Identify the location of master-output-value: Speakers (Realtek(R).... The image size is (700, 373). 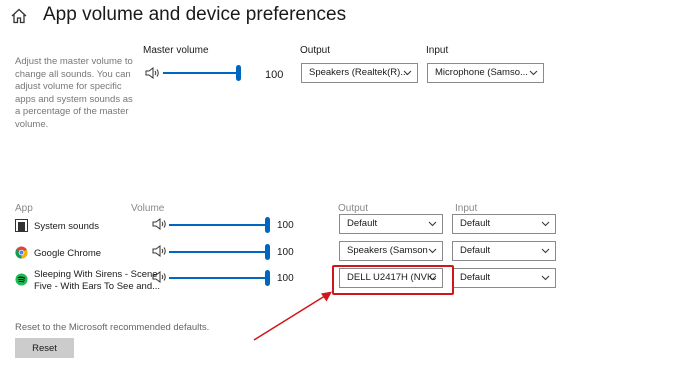
(359, 72).